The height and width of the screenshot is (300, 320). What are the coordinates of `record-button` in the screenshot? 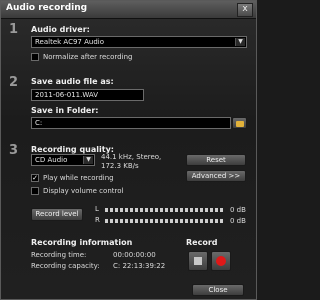 It's located at (221, 261).